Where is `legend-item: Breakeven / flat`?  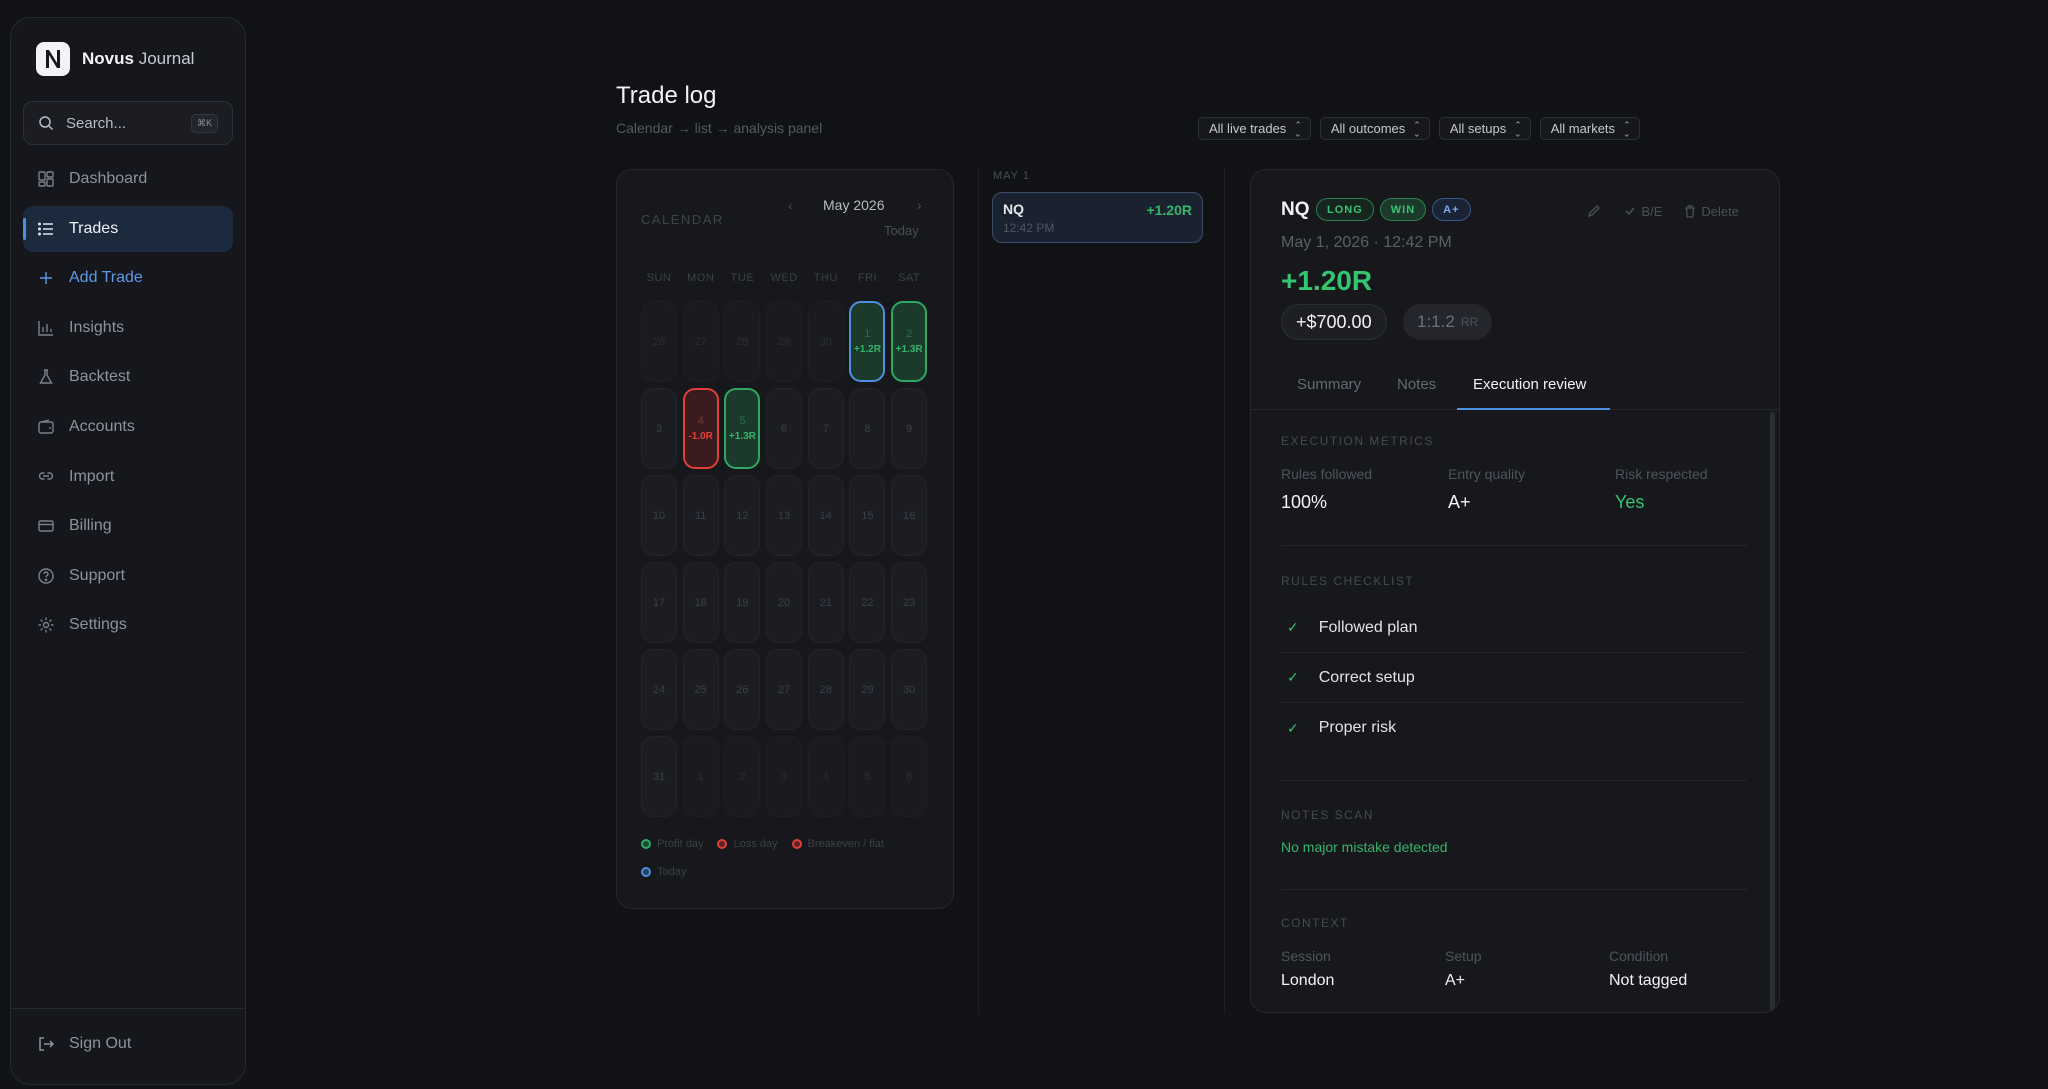 legend-item: Breakeven / flat is located at coordinates (837, 844).